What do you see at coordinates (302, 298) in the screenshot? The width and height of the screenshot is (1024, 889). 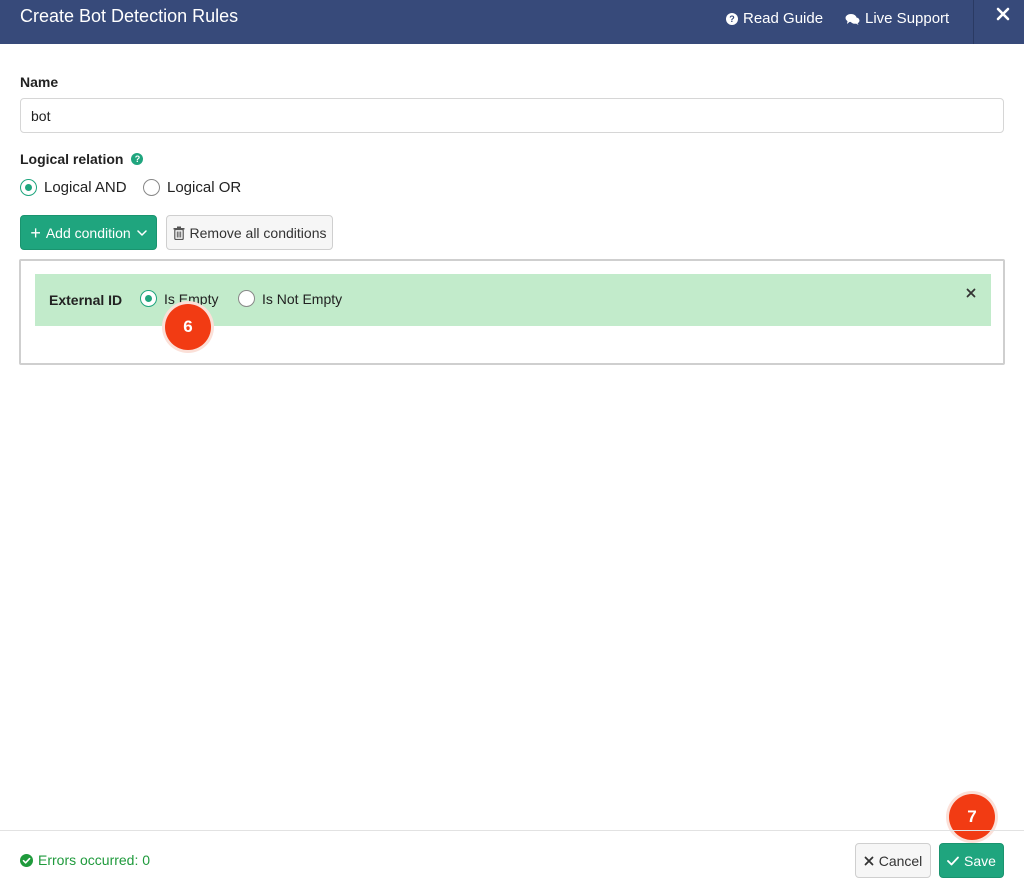 I see `is-not-empty-label: Is Not Empty` at bounding box center [302, 298].